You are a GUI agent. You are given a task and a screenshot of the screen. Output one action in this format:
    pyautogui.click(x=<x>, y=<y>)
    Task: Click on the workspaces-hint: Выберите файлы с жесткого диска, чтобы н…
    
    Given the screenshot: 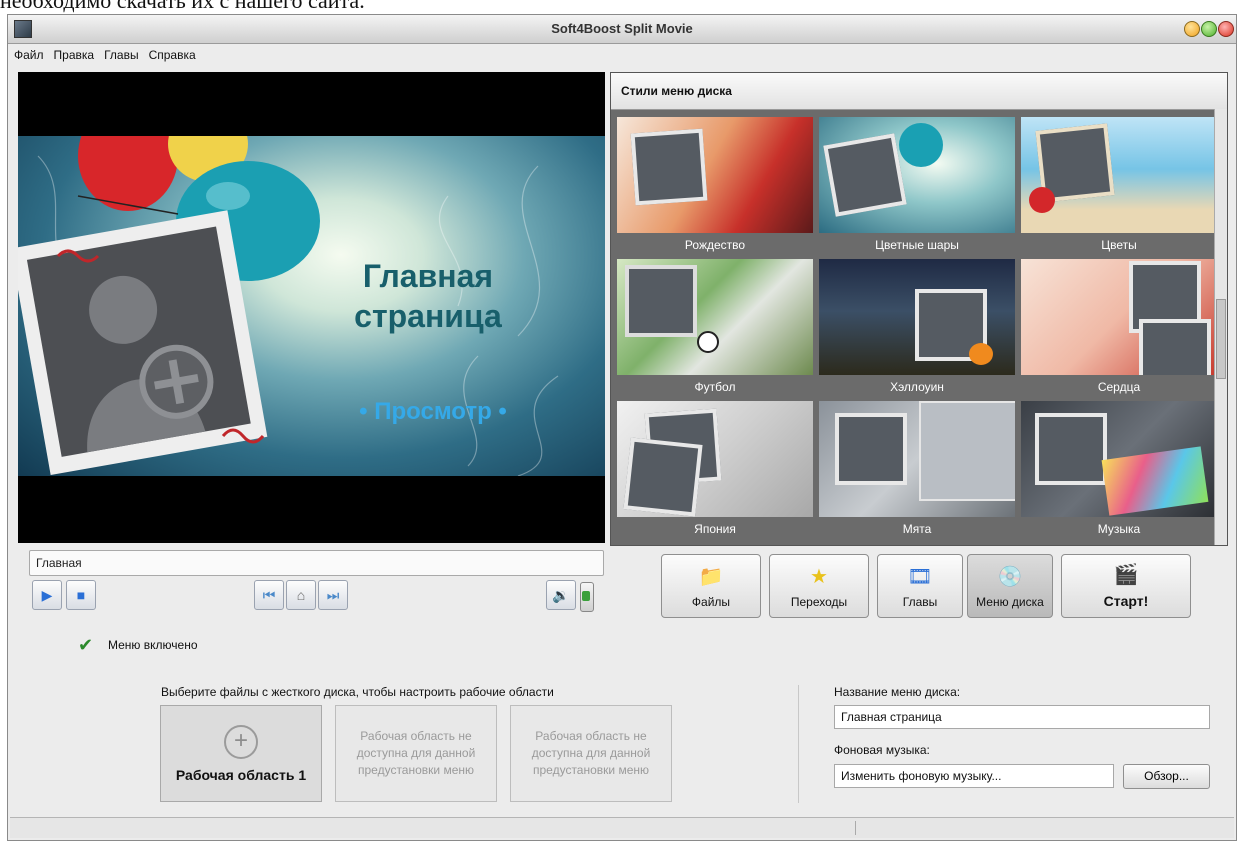 What is the action you would take?
    pyautogui.click(x=357, y=692)
    